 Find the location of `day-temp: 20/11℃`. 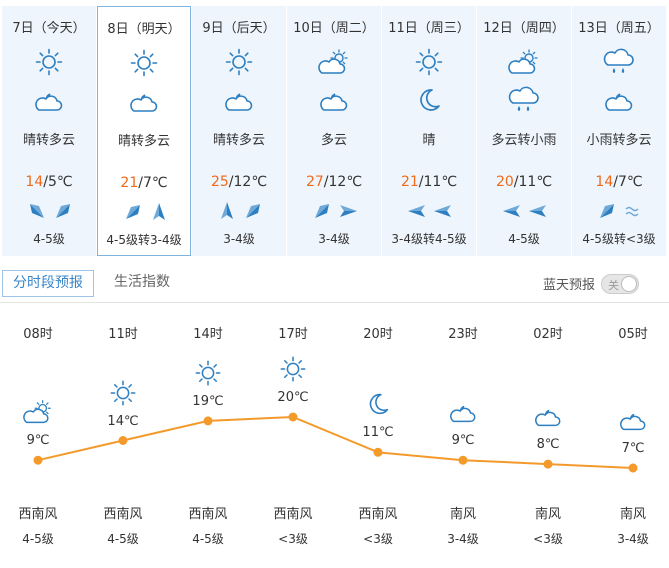

day-temp: 20/11℃ is located at coordinates (524, 182).